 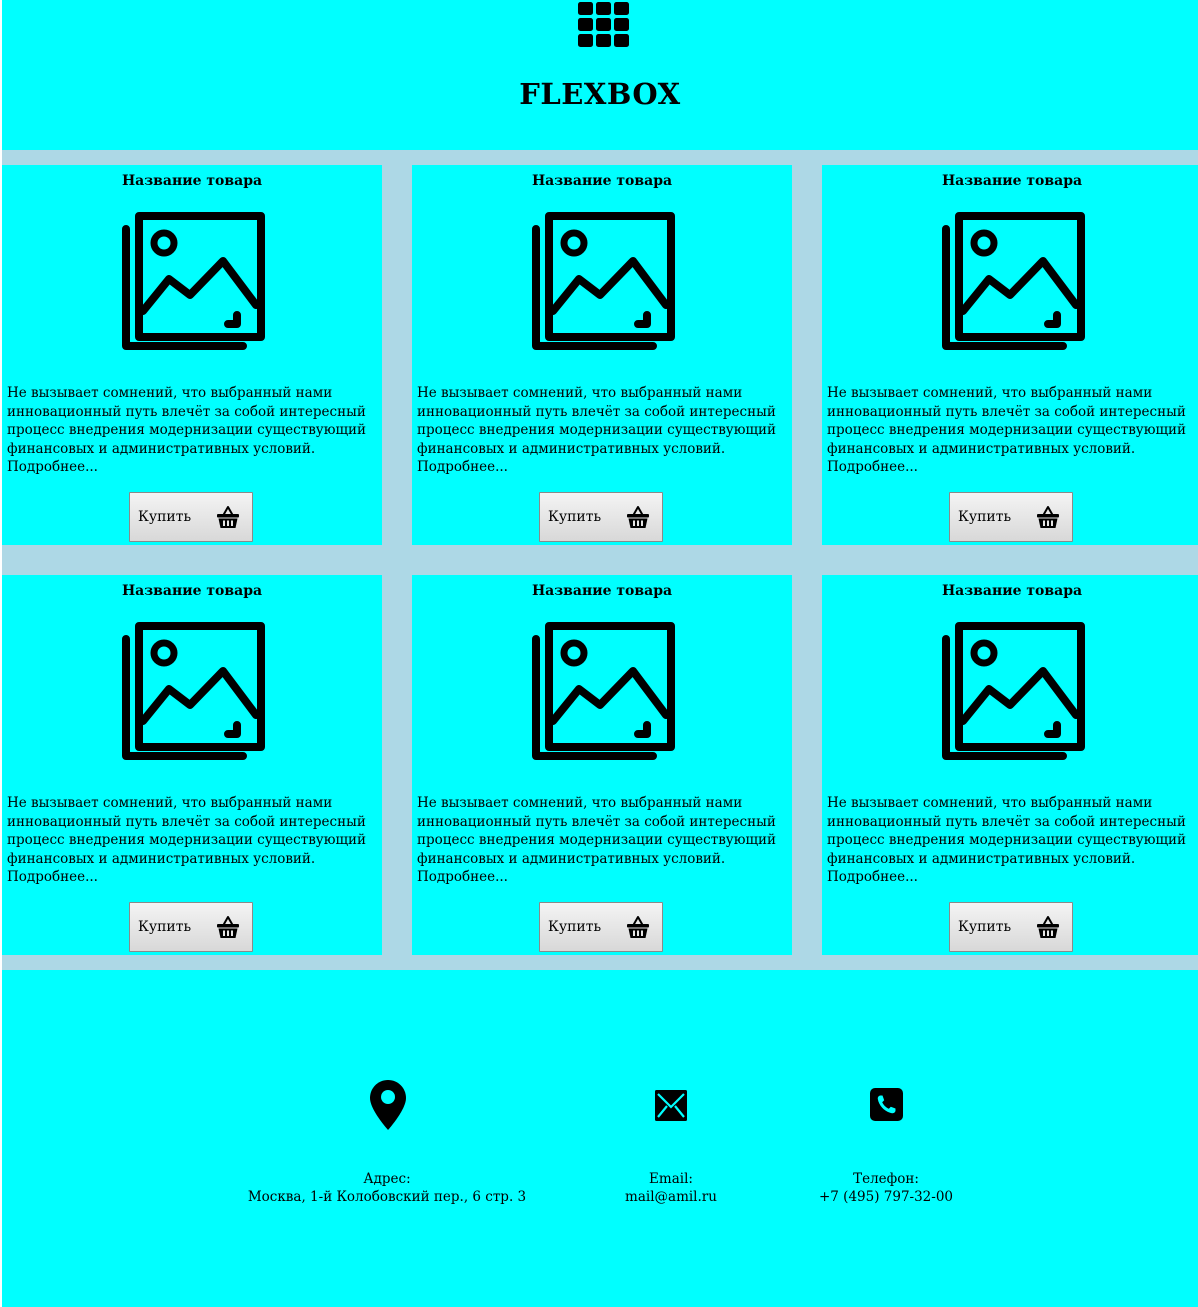 What do you see at coordinates (604, 25) in the screenshot?
I see `grid-icon` at bounding box center [604, 25].